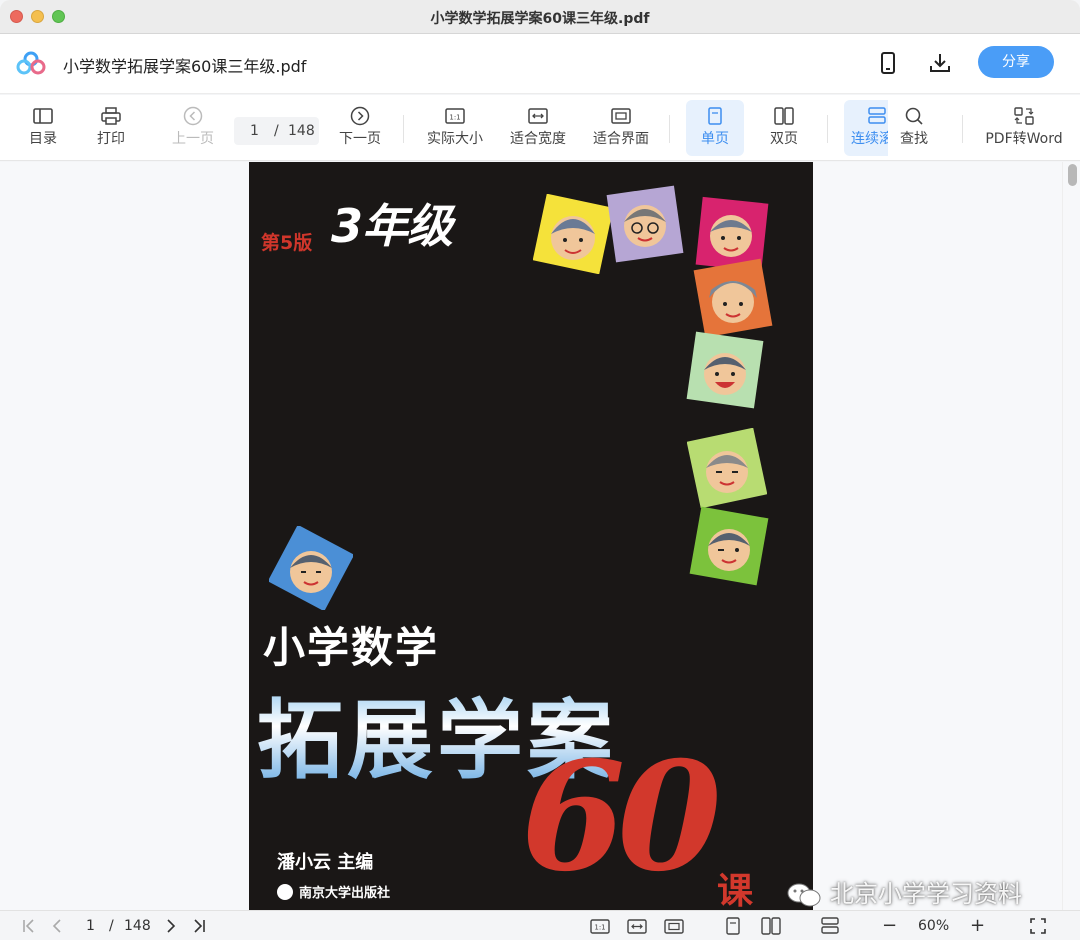 The image size is (1080, 940). I want to click on document-title: 小学数学拓展学案60课三年级.pdf, so click(185, 66).